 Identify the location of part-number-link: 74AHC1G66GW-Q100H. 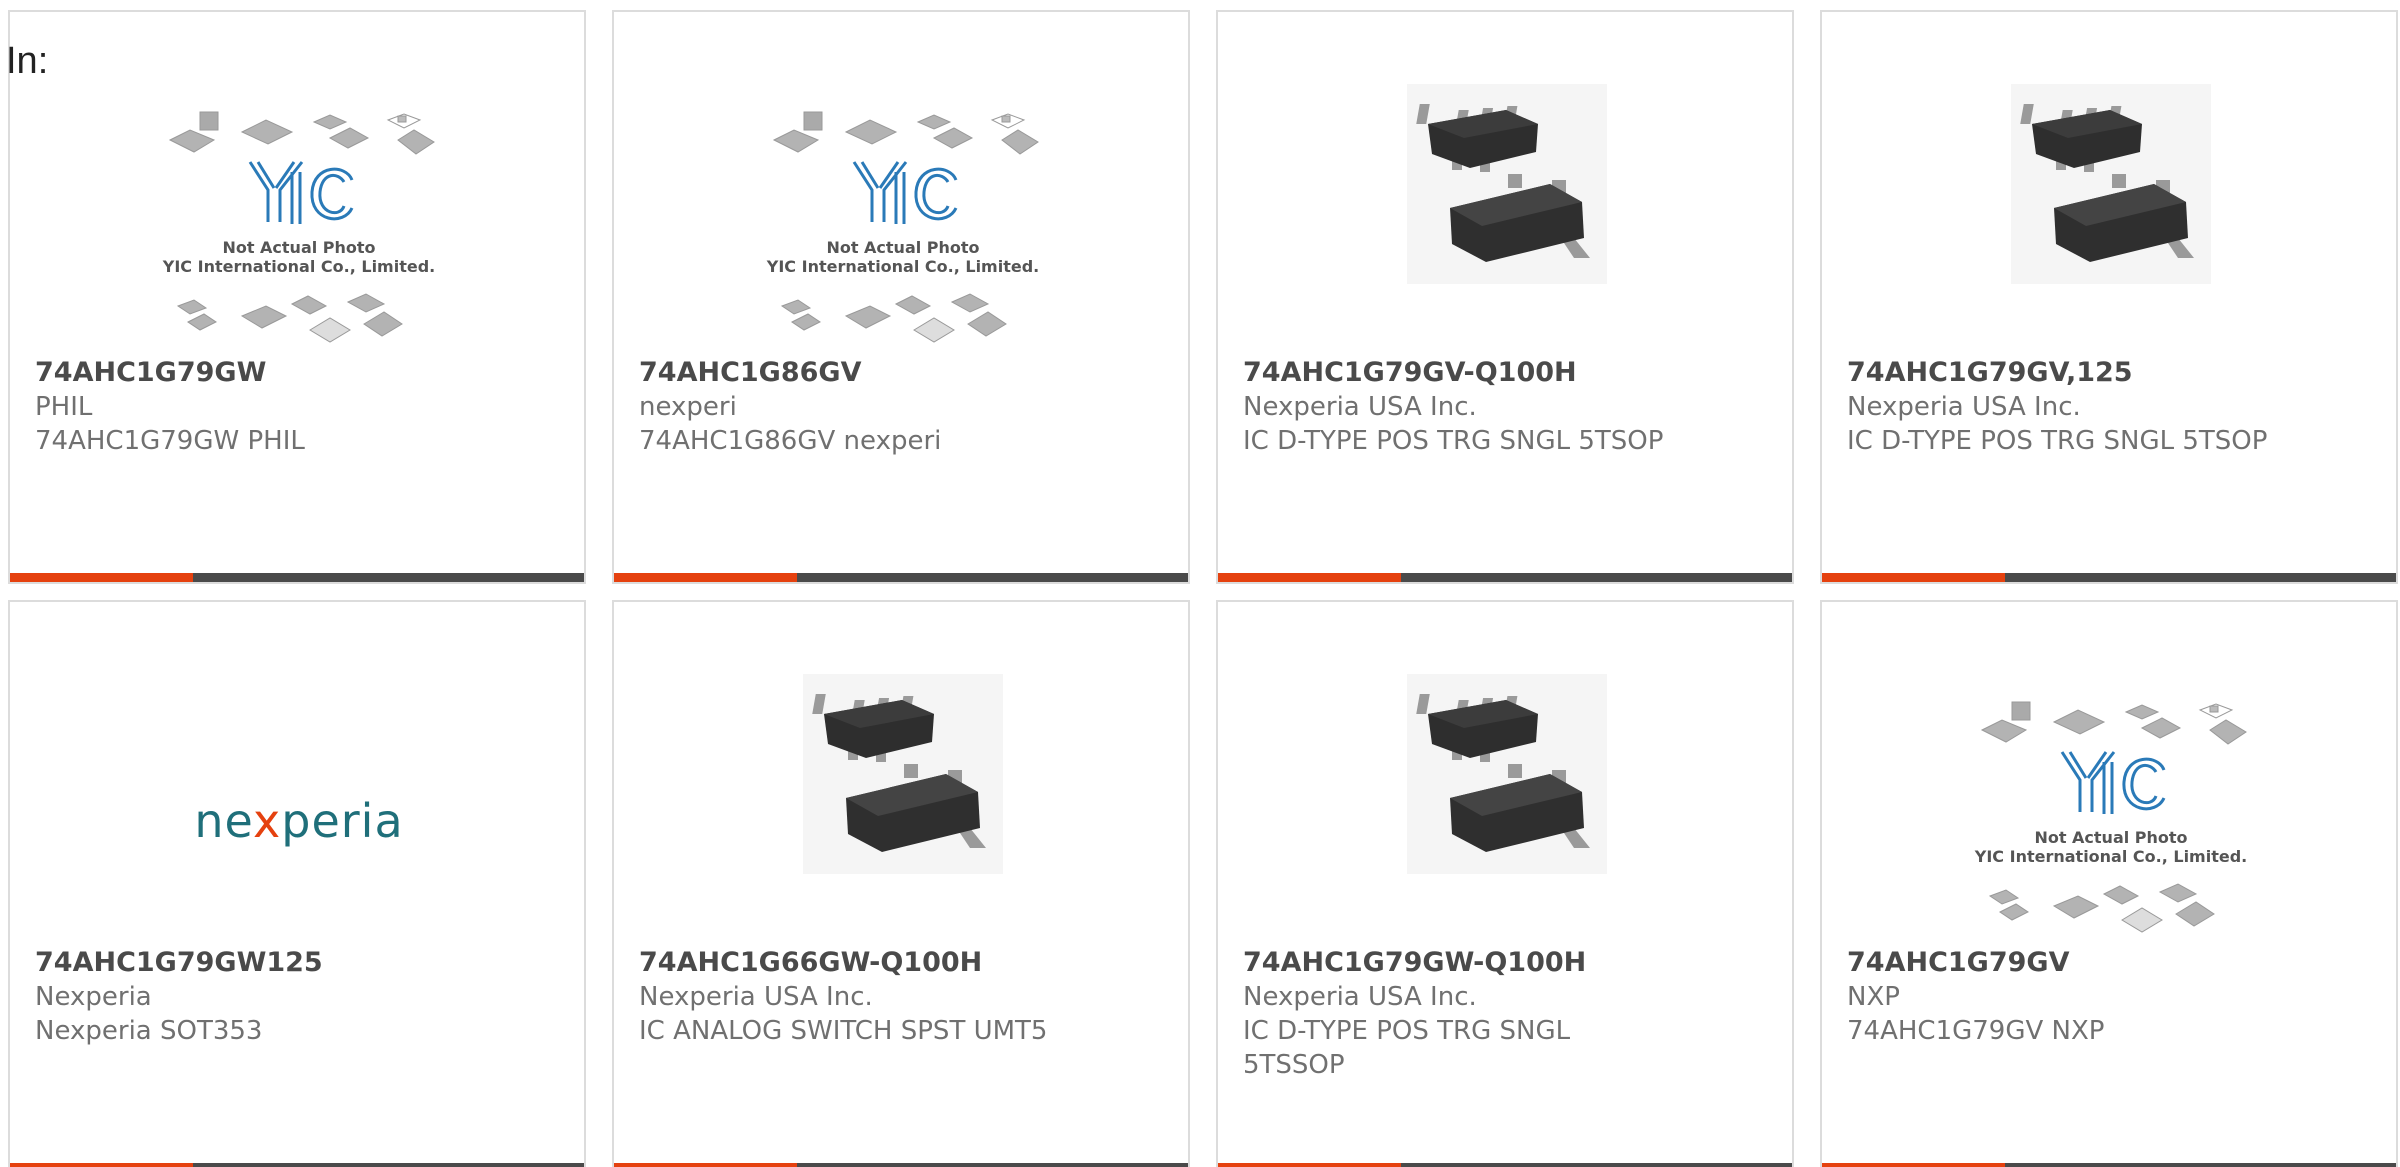
(903, 963).